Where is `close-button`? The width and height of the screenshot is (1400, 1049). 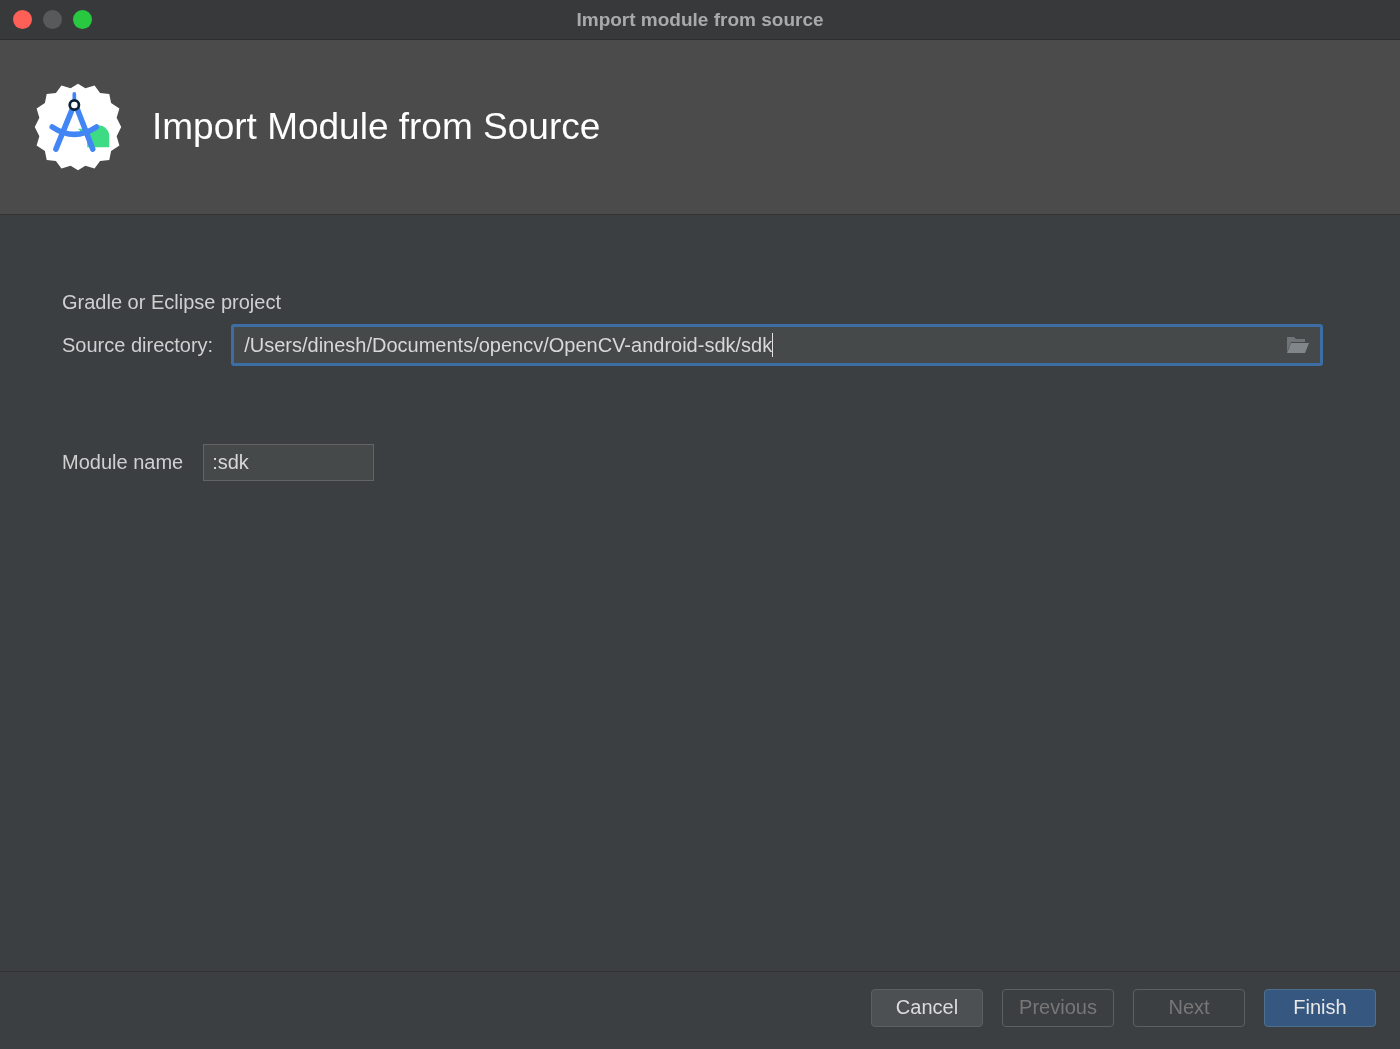
close-button is located at coordinates (22, 19).